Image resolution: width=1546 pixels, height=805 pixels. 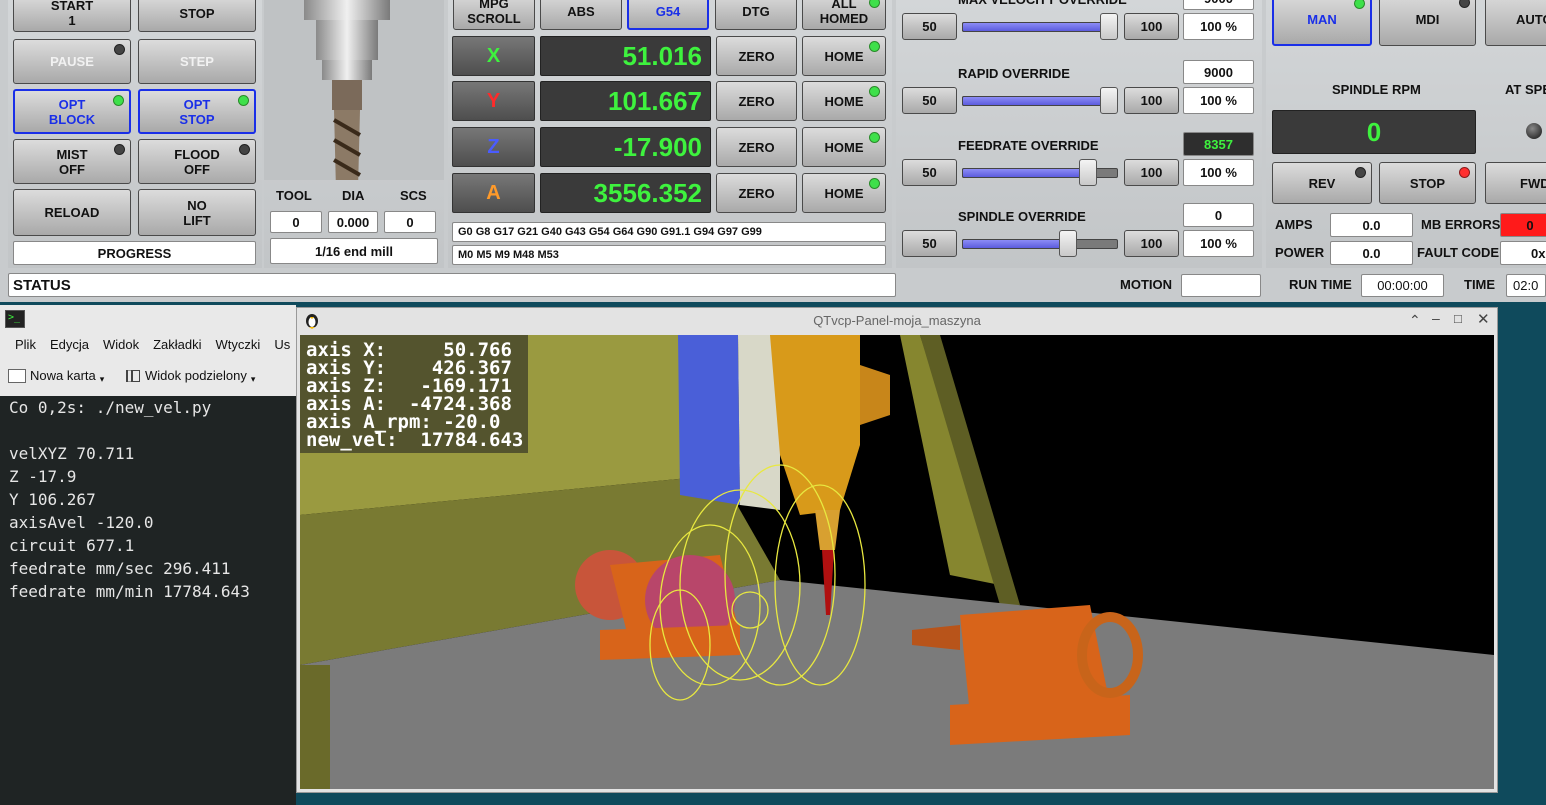 I want to click on flood-button: FLOOD OFF, so click(x=197, y=161).